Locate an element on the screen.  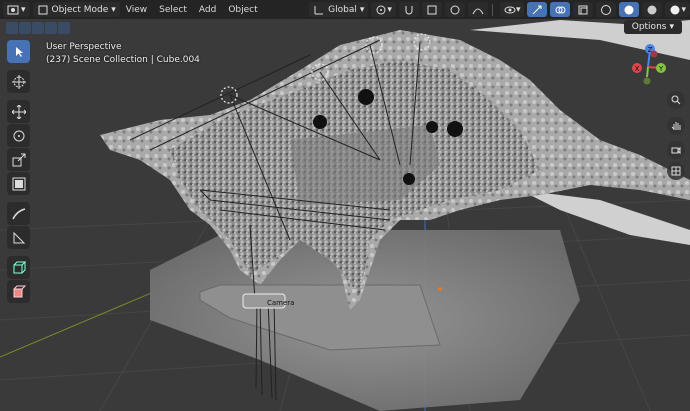
snap-target-button is located at coordinates (431, 9).